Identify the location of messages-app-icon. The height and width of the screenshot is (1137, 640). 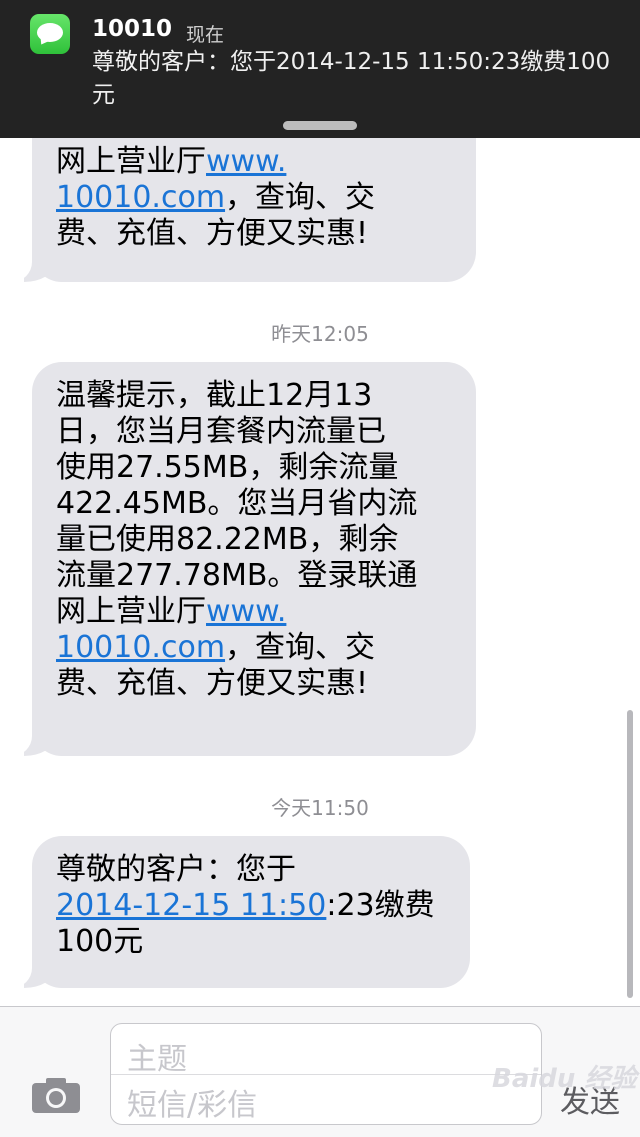
(50, 34).